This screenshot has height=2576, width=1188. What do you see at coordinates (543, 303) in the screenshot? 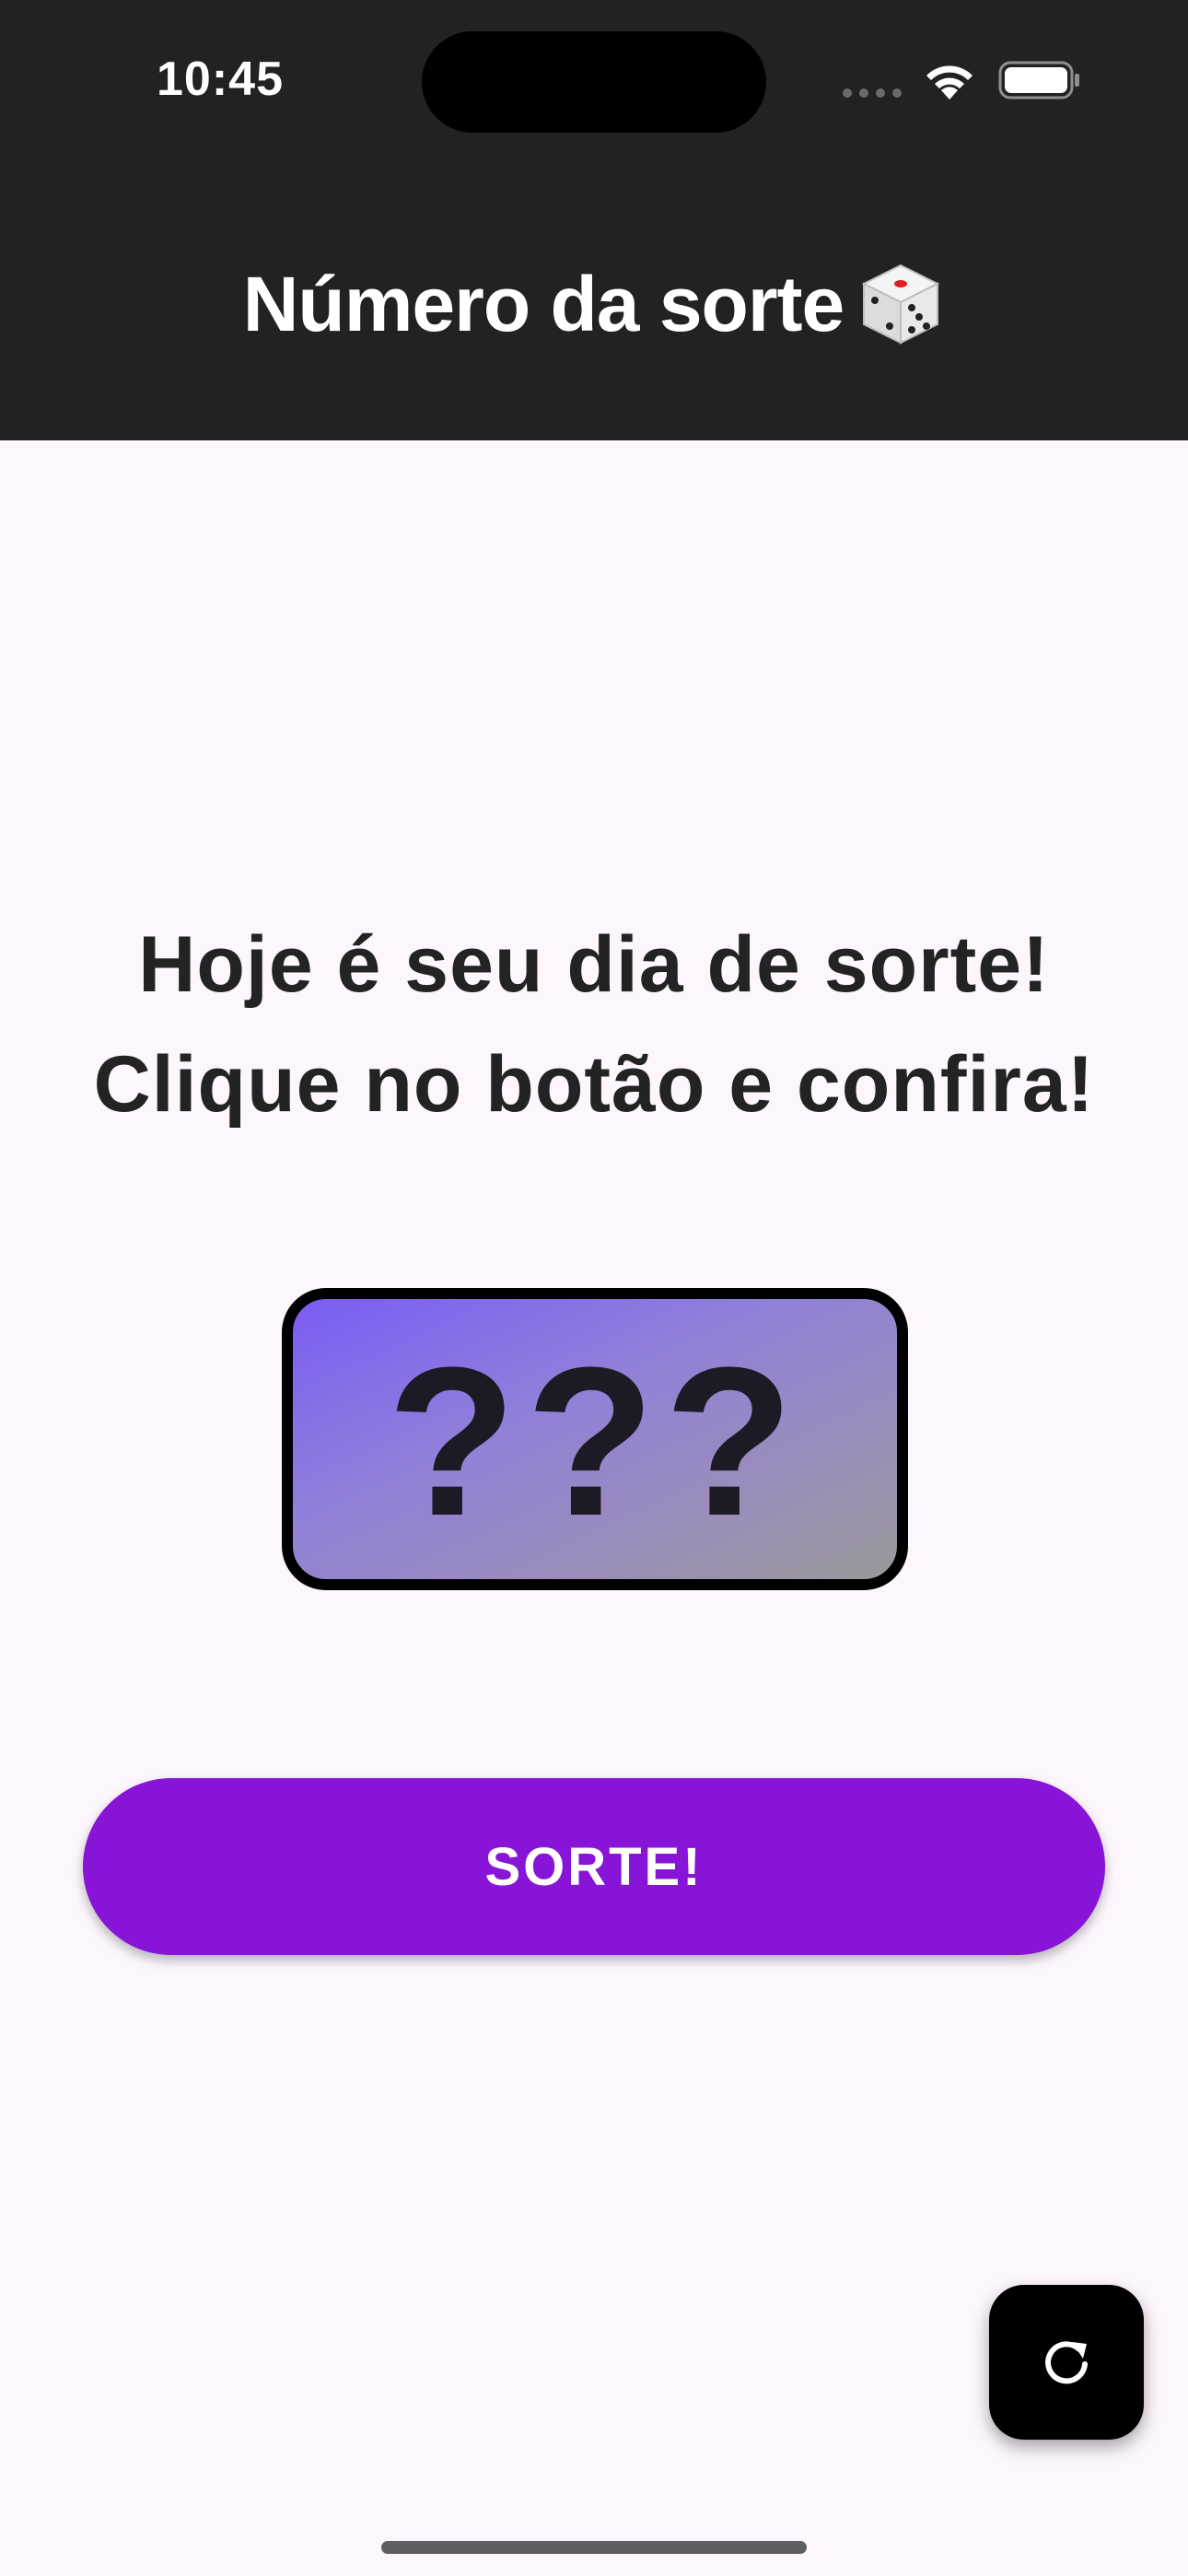
I see `page-title: Número da sorte` at bounding box center [543, 303].